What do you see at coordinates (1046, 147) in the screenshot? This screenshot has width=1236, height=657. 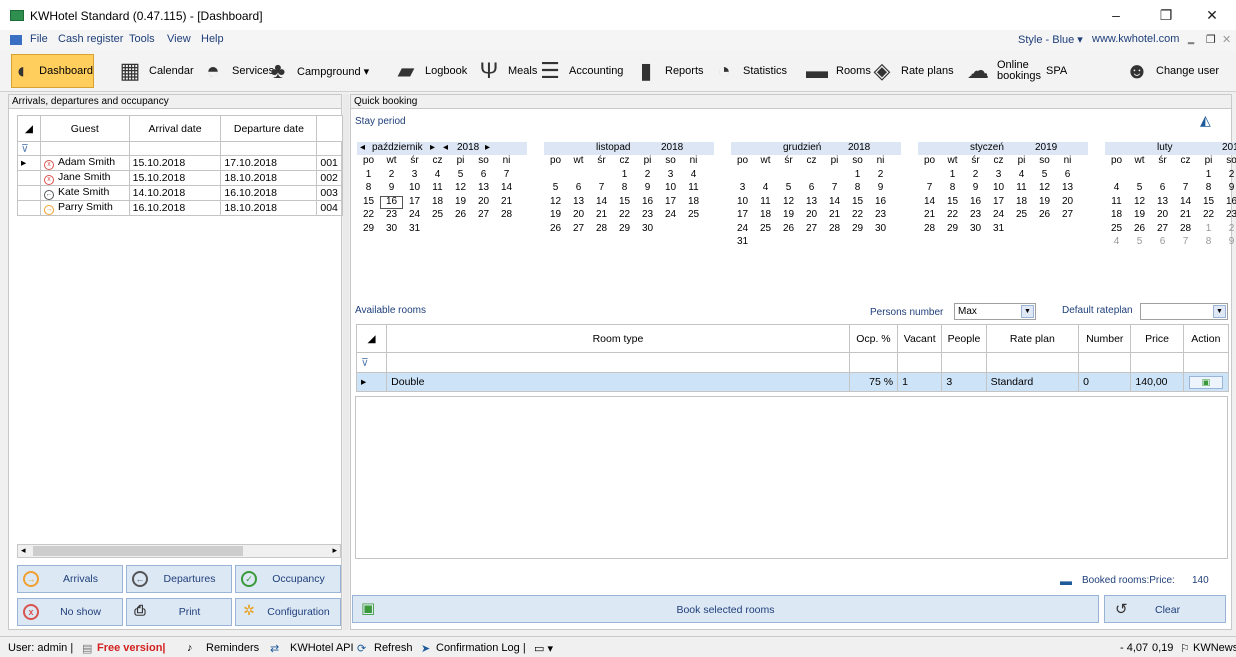 I see `calendar-year: 2019` at bounding box center [1046, 147].